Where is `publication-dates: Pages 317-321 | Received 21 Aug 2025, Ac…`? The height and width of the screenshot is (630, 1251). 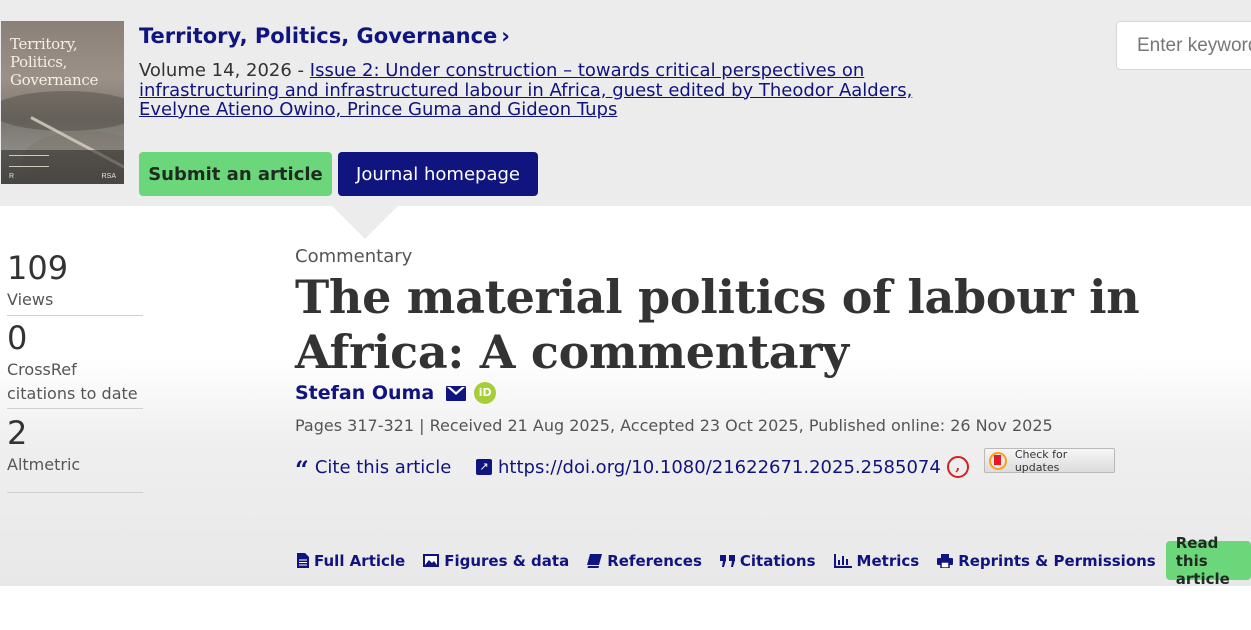
publication-dates: Pages 317-321 | Received 21 Aug 2025, Ac… is located at coordinates (674, 425).